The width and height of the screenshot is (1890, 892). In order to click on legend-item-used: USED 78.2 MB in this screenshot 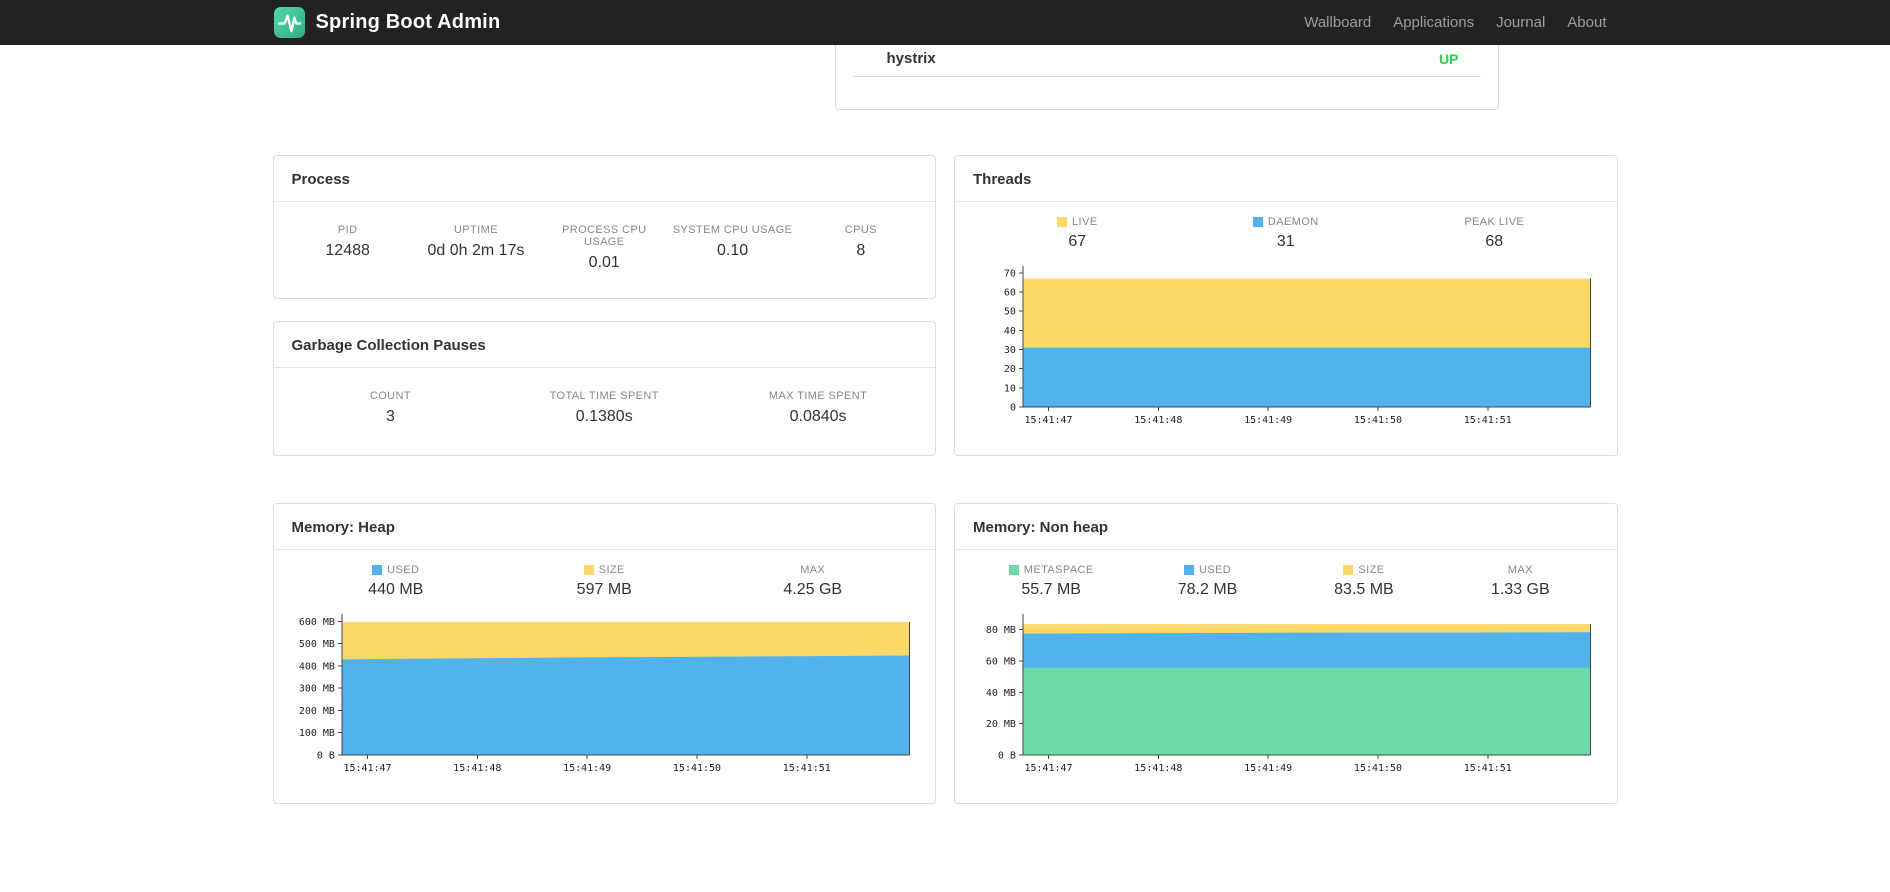, I will do `click(1207, 581)`.